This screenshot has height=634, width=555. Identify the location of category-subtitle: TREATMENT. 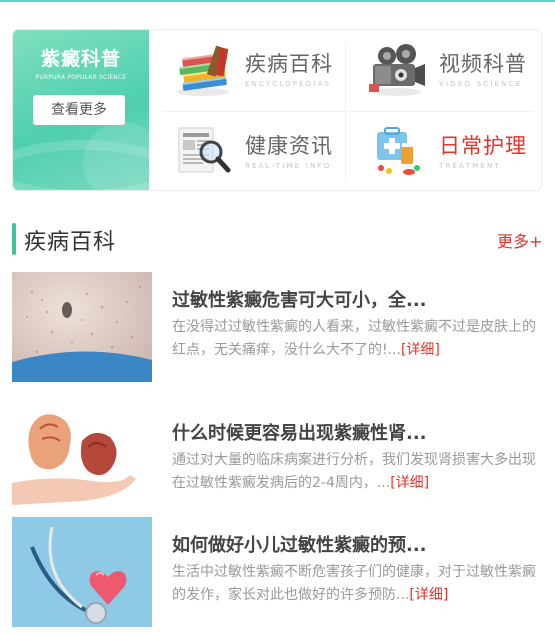
(470, 166).